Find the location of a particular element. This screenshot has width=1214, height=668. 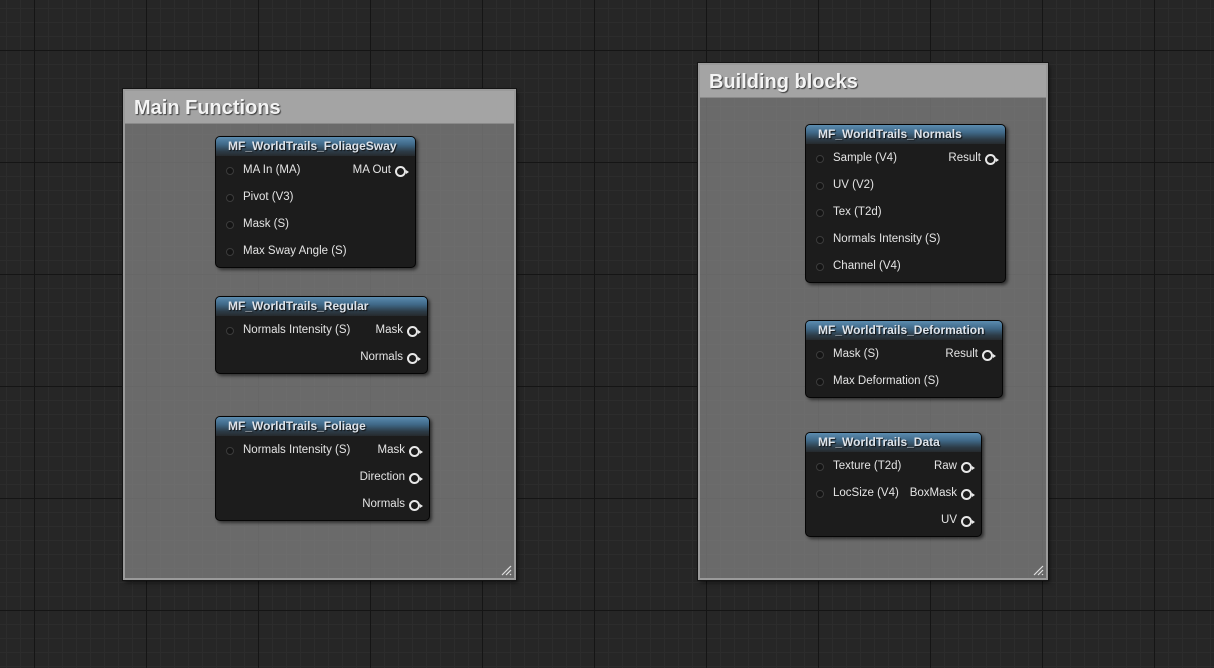

input-pin-label: LocSize (V4) is located at coordinates (866, 493).